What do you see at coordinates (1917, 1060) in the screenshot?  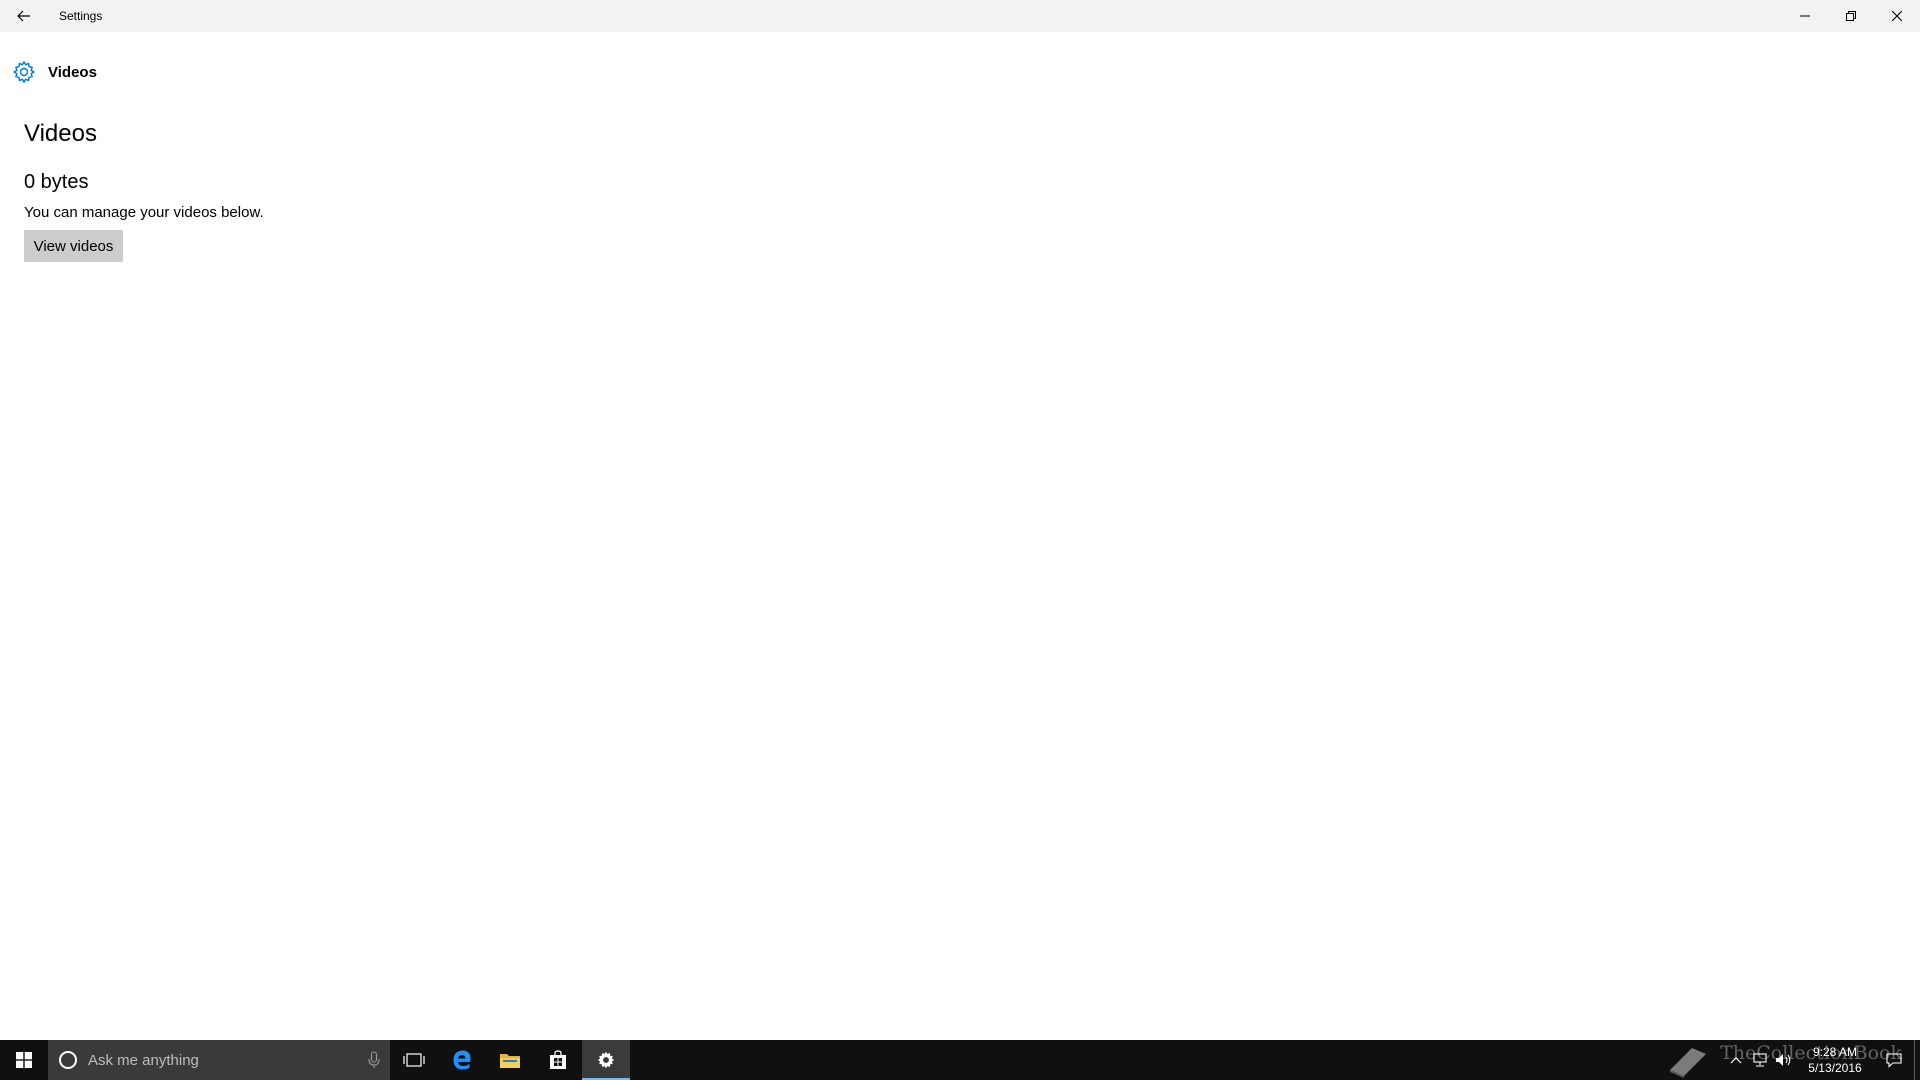 I see `show-desktop-button` at bounding box center [1917, 1060].